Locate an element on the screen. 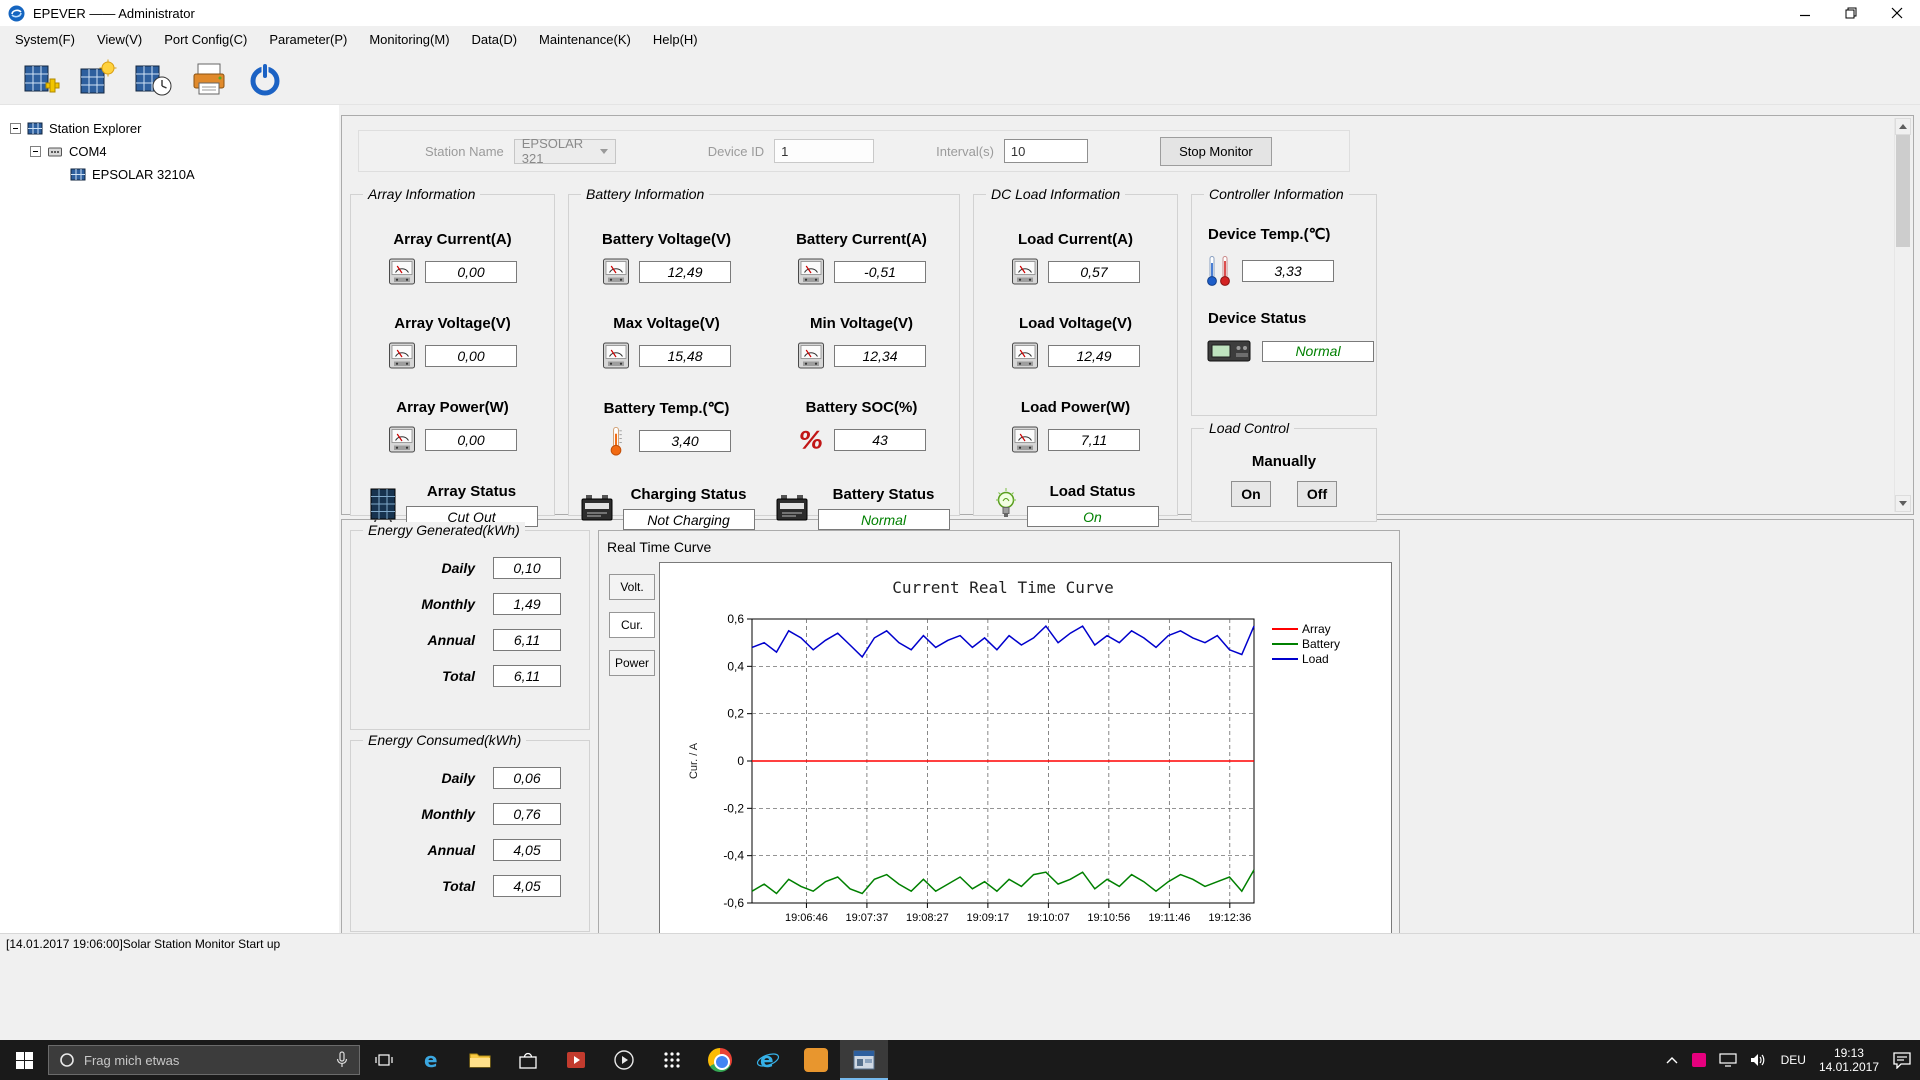 The image size is (1920, 1080). power-exit-button is located at coordinates (265, 79).